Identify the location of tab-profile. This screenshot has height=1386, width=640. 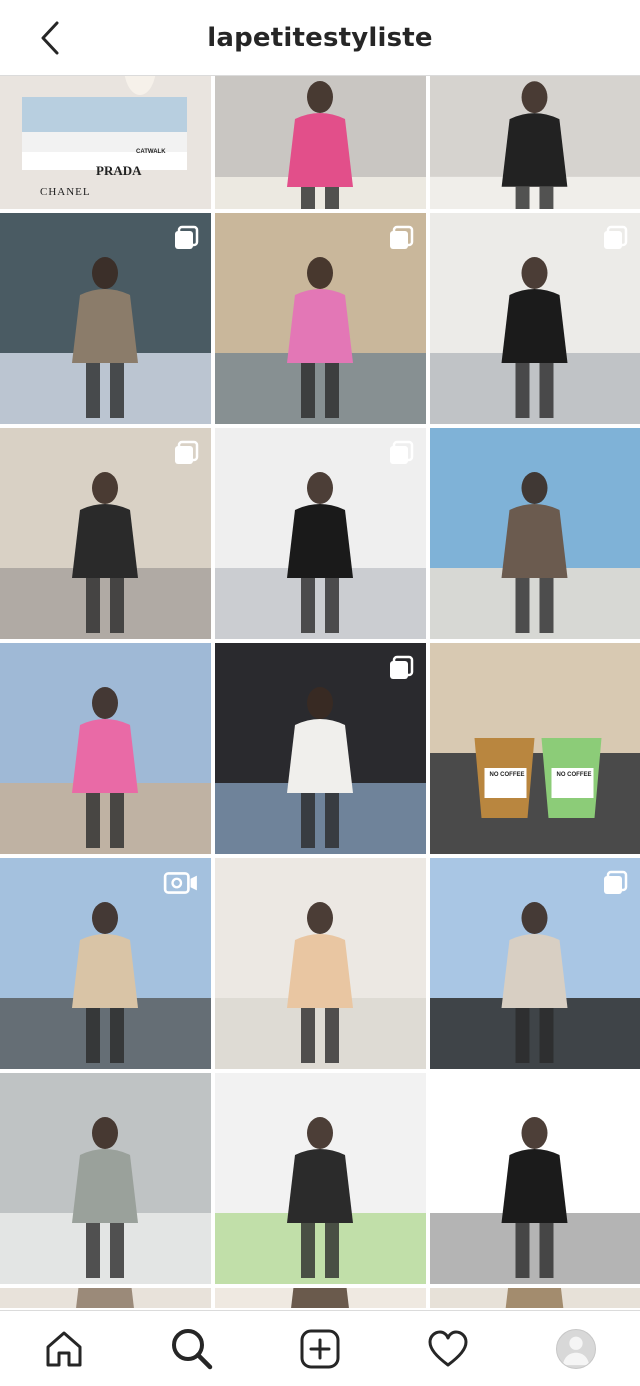
(576, 1349).